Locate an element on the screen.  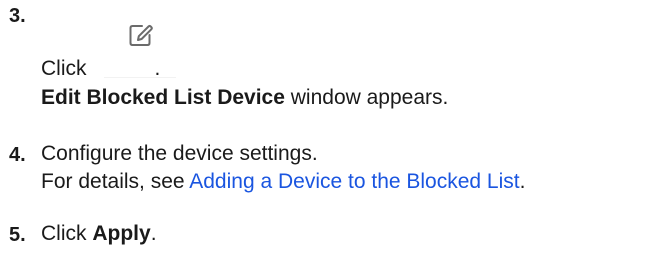
blocked-list-link: Adding a Device to the Blocked List is located at coordinates (354, 181).